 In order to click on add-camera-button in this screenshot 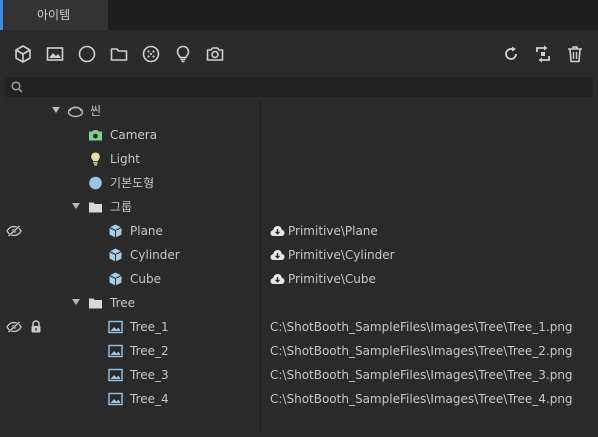, I will do `click(215, 54)`.